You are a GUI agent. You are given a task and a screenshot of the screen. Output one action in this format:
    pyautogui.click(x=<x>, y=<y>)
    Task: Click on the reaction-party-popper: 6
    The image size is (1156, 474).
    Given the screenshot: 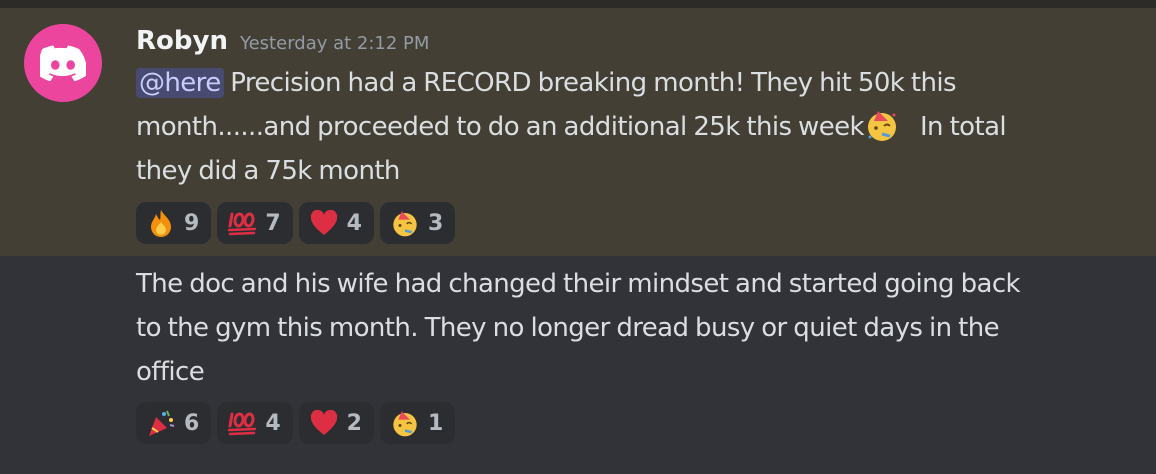 What is the action you would take?
    pyautogui.click(x=174, y=423)
    